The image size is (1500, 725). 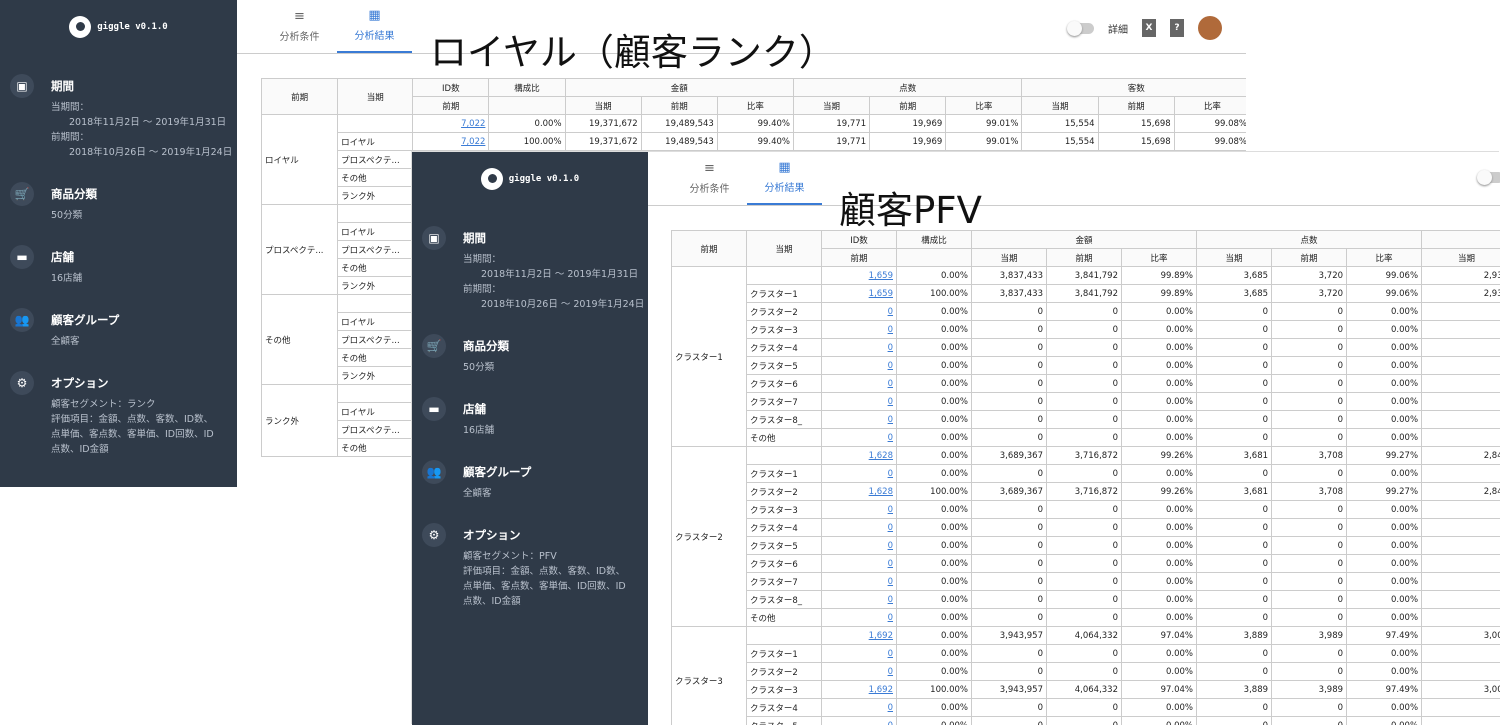 I want to click on value-cell: 99.89%, so click(x=1159, y=275).